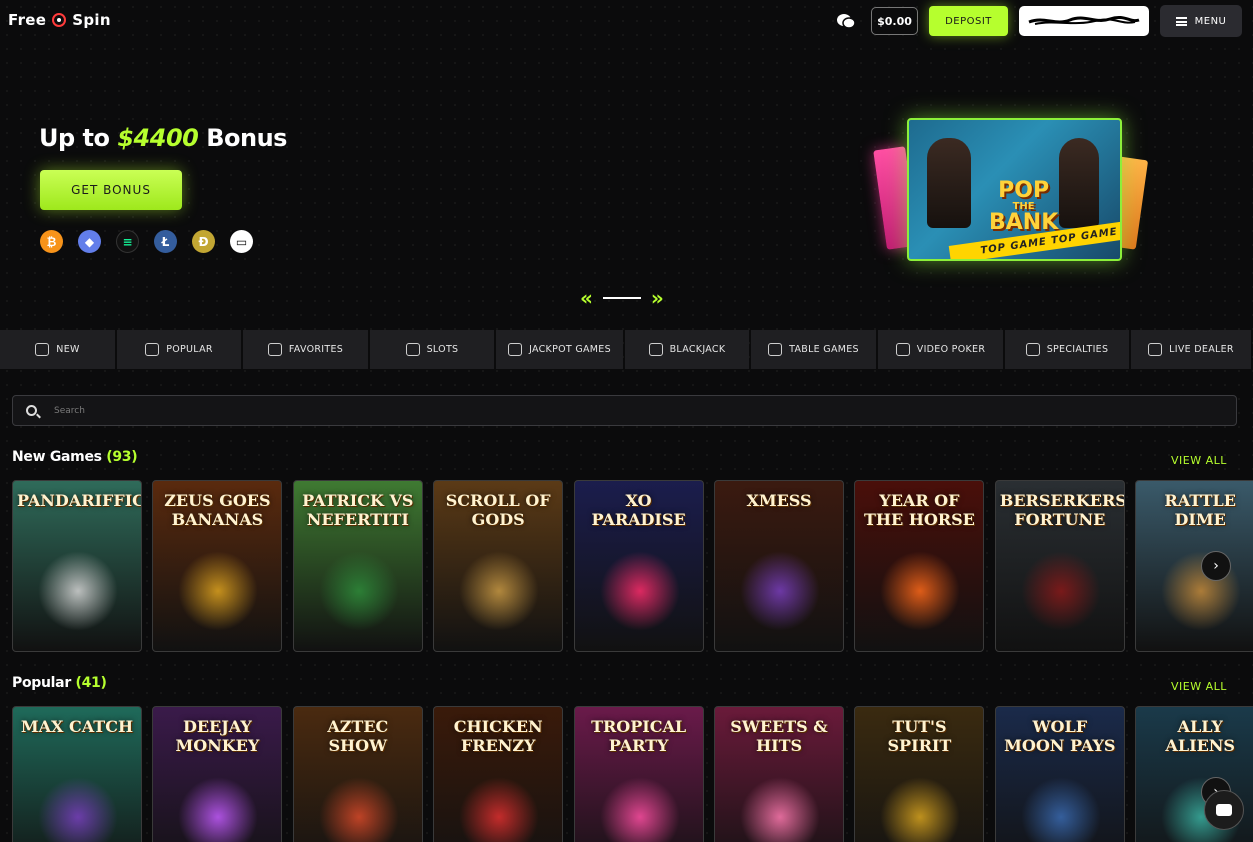 This screenshot has width=1253, height=842. What do you see at coordinates (79, 500) in the screenshot?
I see `game-title: PANDARIFFIC` at bounding box center [79, 500].